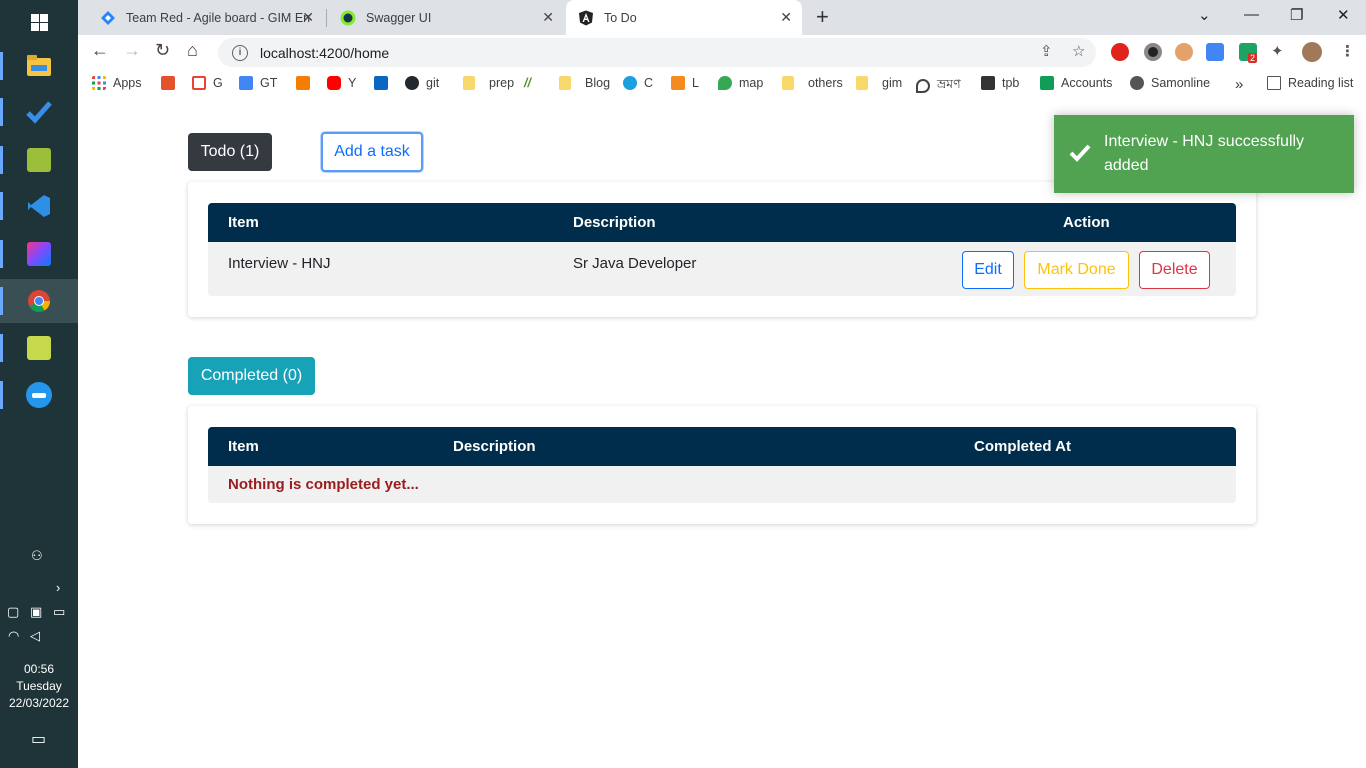 This screenshot has height=768, width=1366. Describe the element at coordinates (162, 50) in the screenshot. I see `reload-button: ↻` at that location.